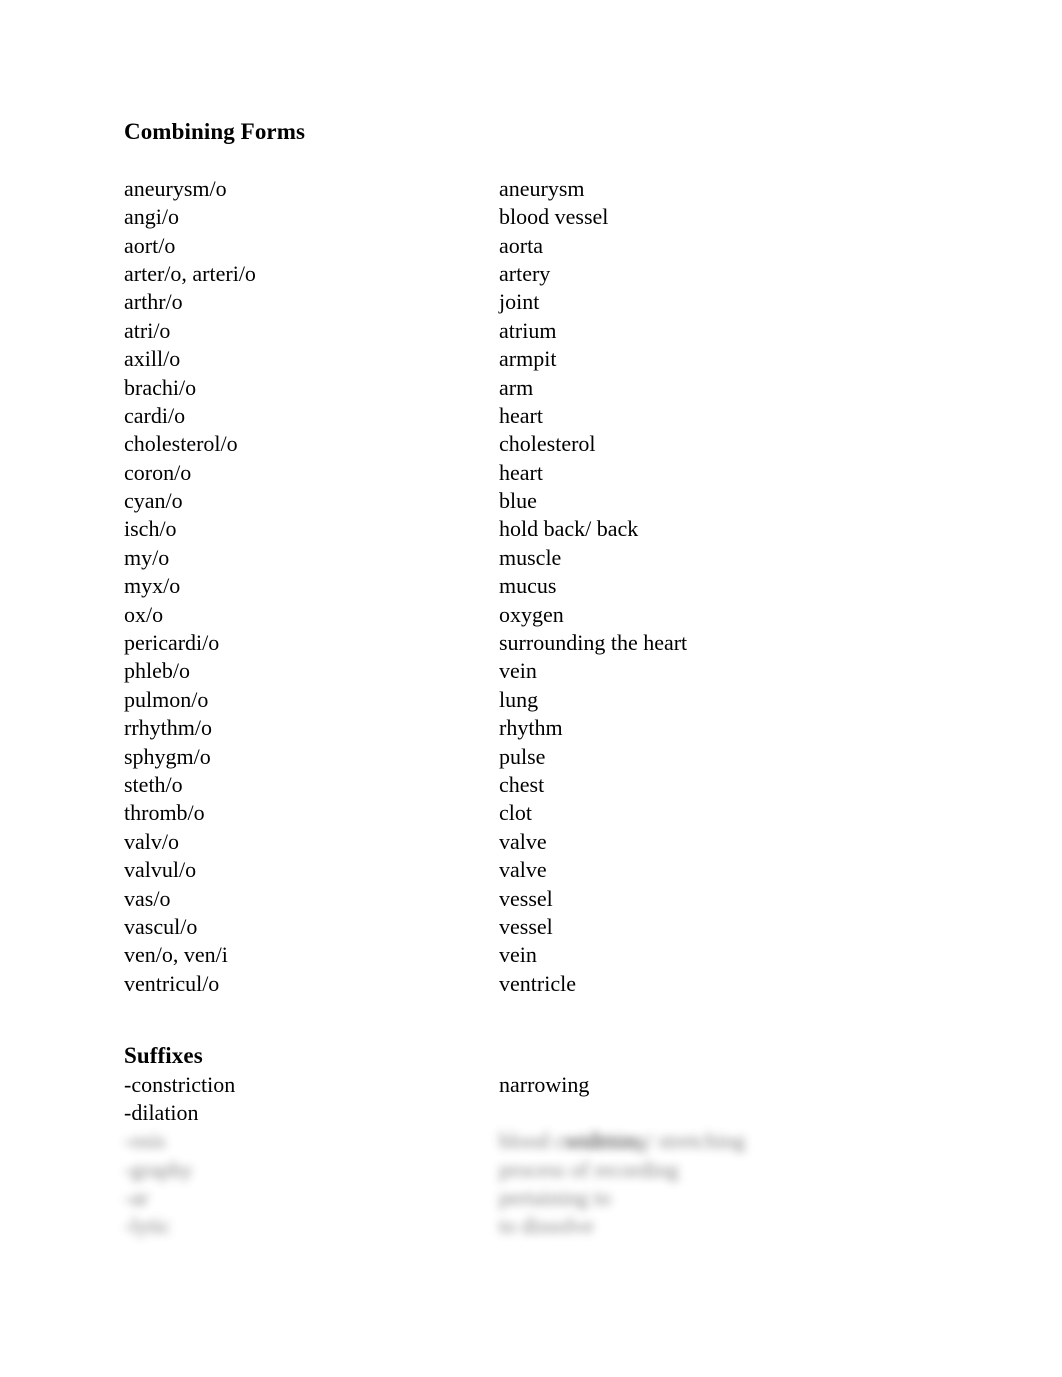  I want to click on table-row-redacted: -lytic to dissolve, so click(534, 1226).